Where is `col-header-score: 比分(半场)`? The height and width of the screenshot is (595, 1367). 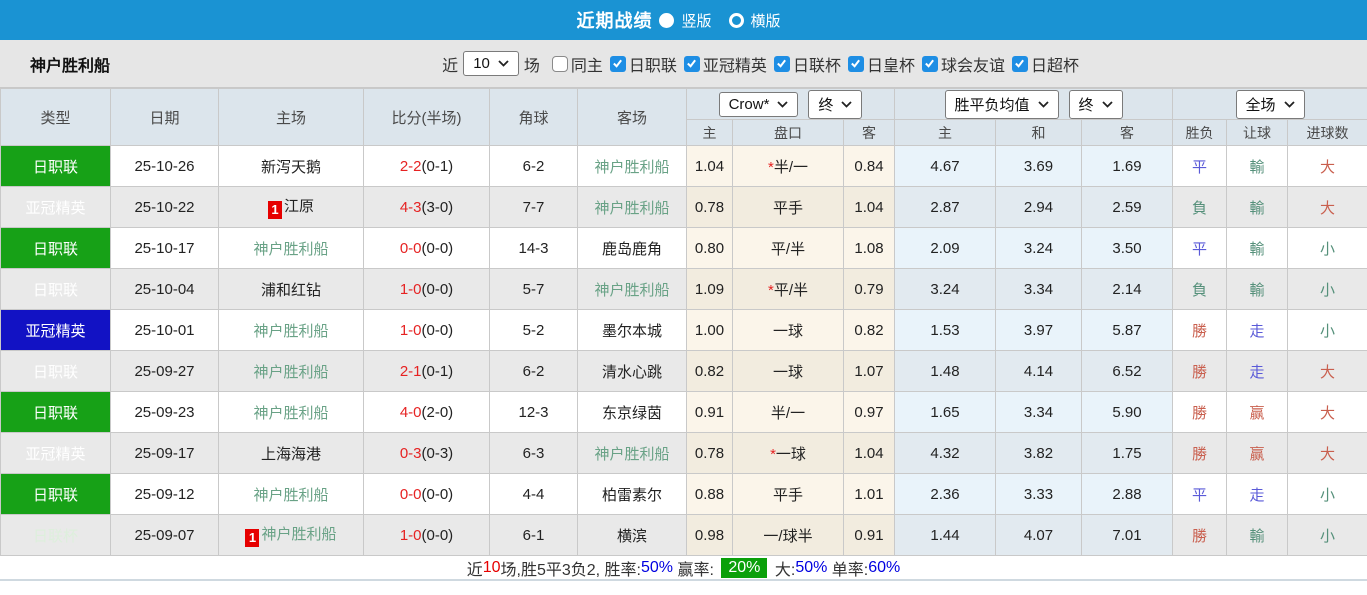 col-header-score: 比分(半场) is located at coordinates (426, 117).